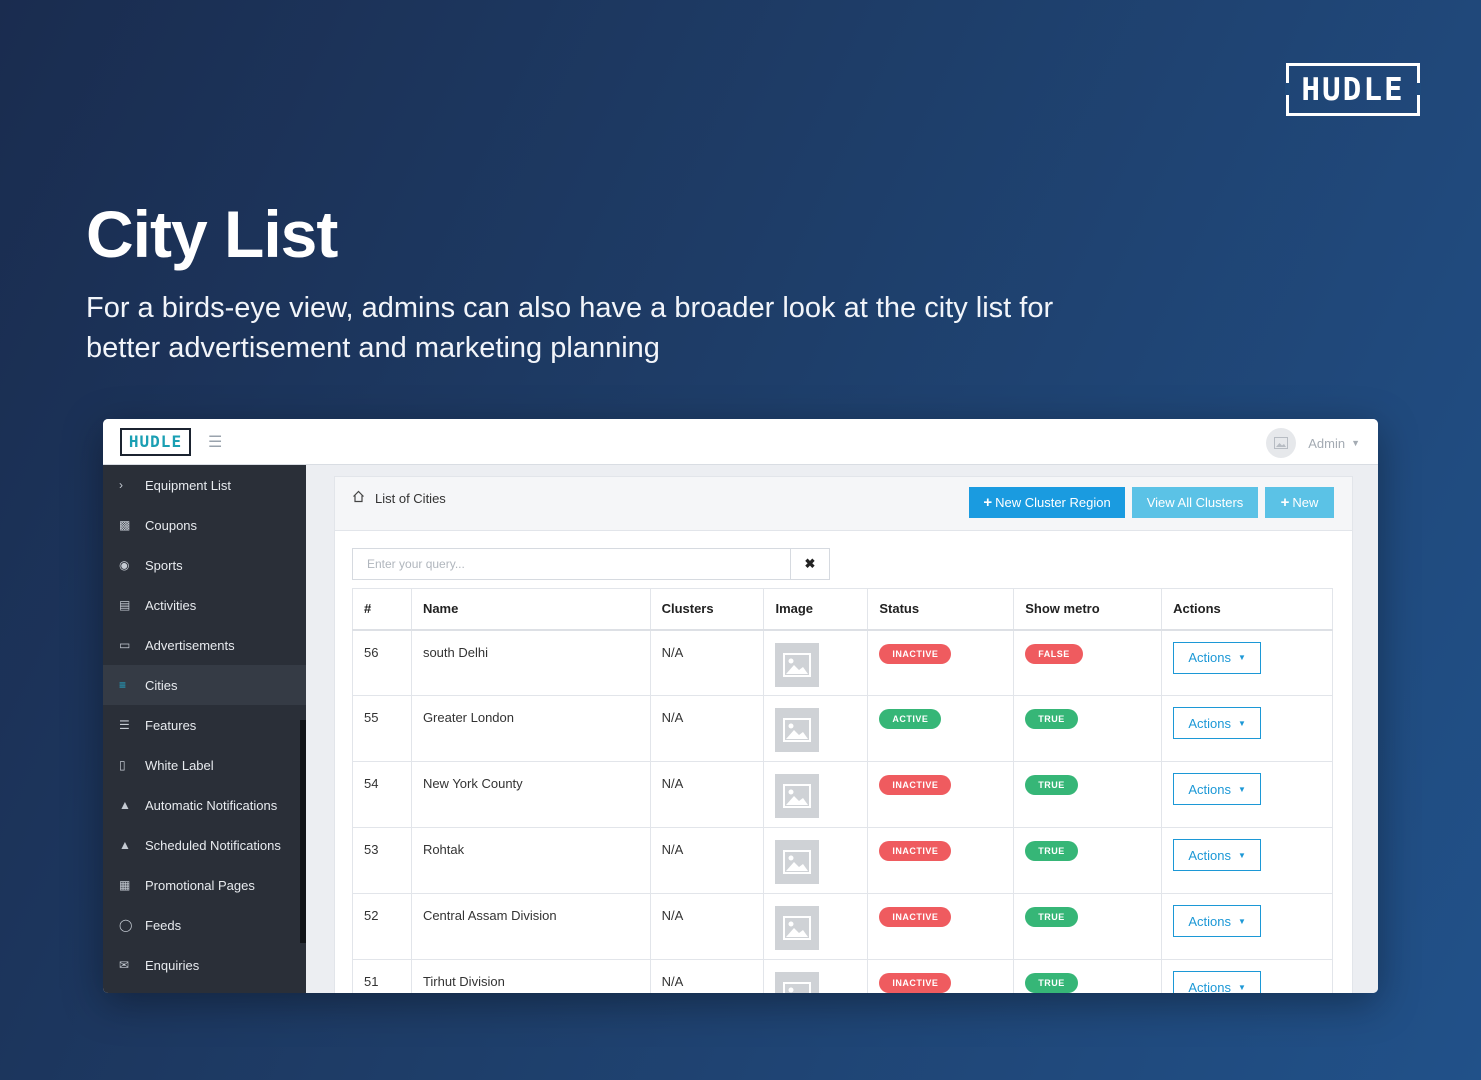  I want to click on sidebar-item-sports: ◉ Sports, so click(204, 565).